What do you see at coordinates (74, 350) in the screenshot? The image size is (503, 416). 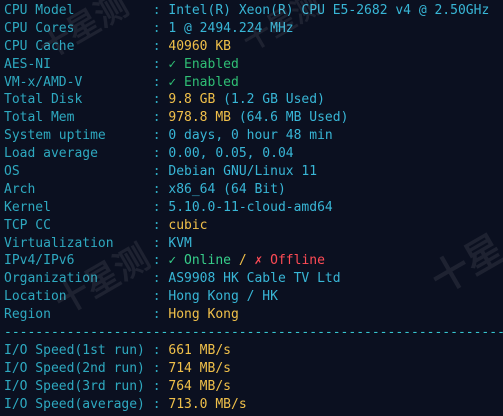 I see `row-label: I/O Speed(1st run)` at bounding box center [74, 350].